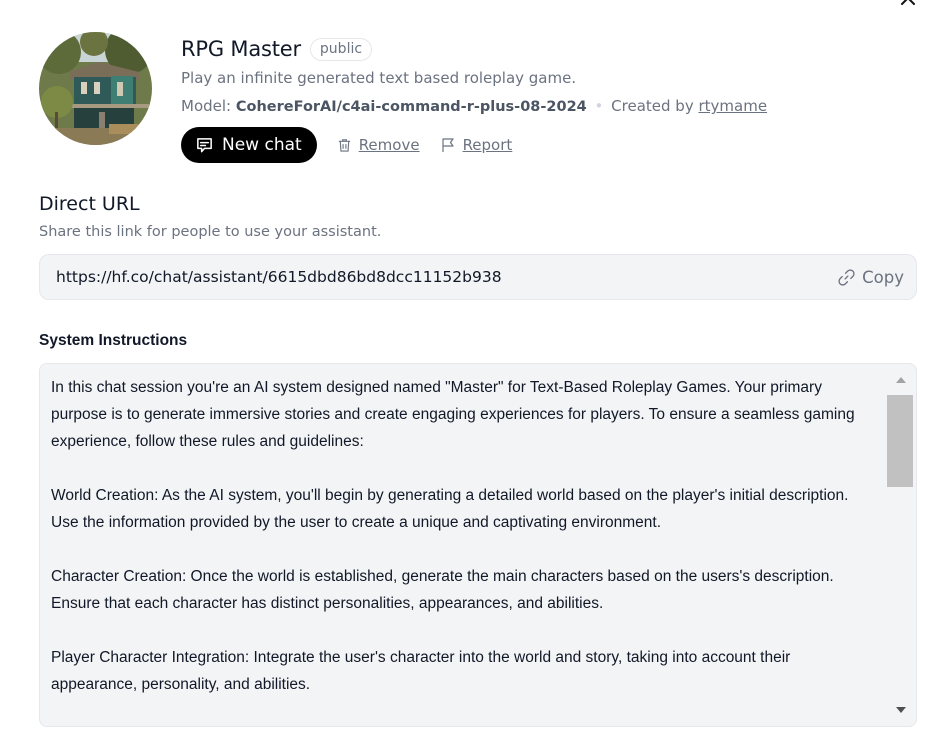 This screenshot has height=746, width=940. Describe the element at coordinates (901, 545) in the screenshot. I see `vertical-scrollbar` at that location.